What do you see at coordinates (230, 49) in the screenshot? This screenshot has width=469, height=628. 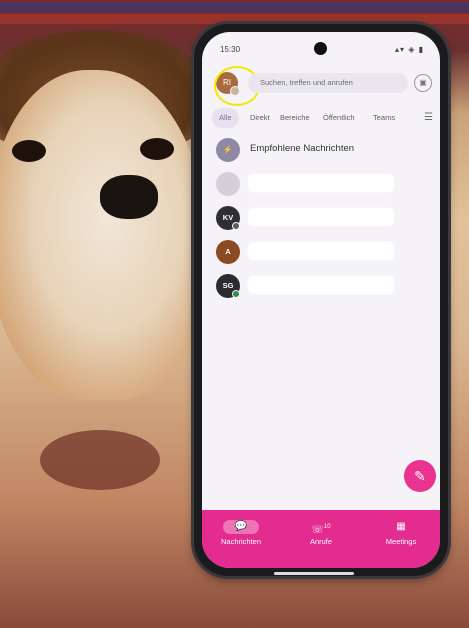 I see `status-time: 15:30` at bounding box center [230, 49].